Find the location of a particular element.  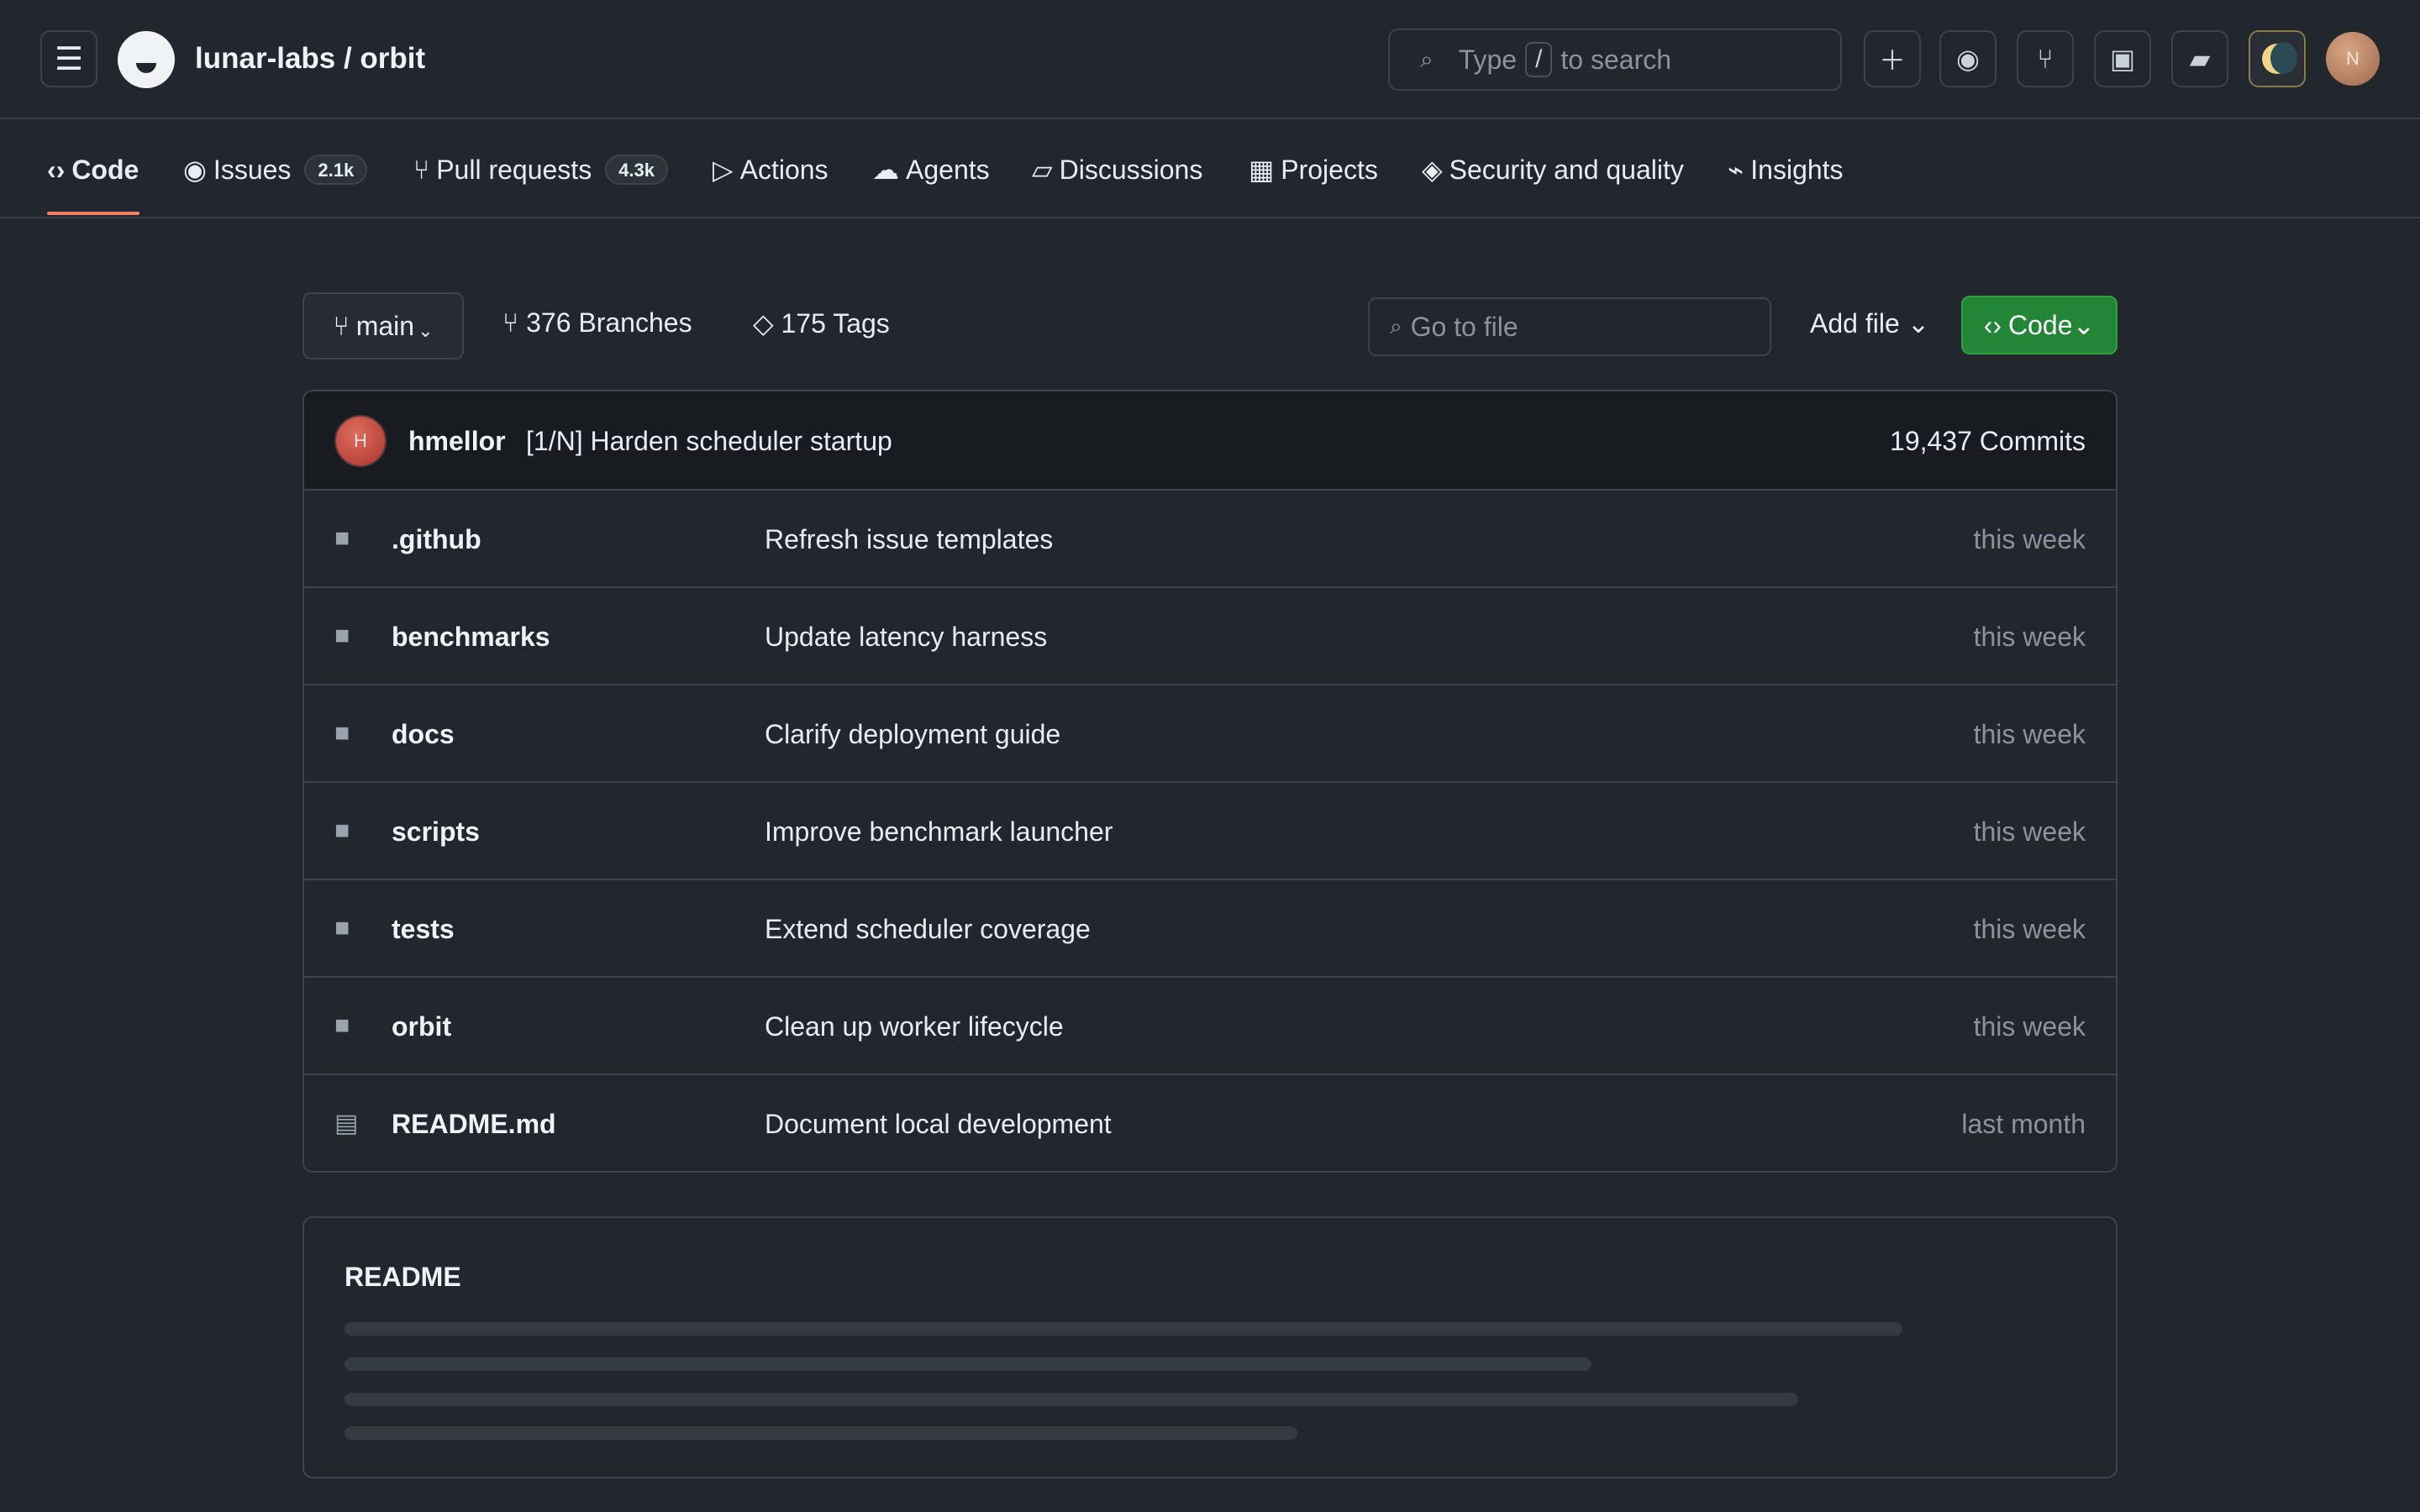

cloud-icon: ☁ is located at coordinates (885, 170).